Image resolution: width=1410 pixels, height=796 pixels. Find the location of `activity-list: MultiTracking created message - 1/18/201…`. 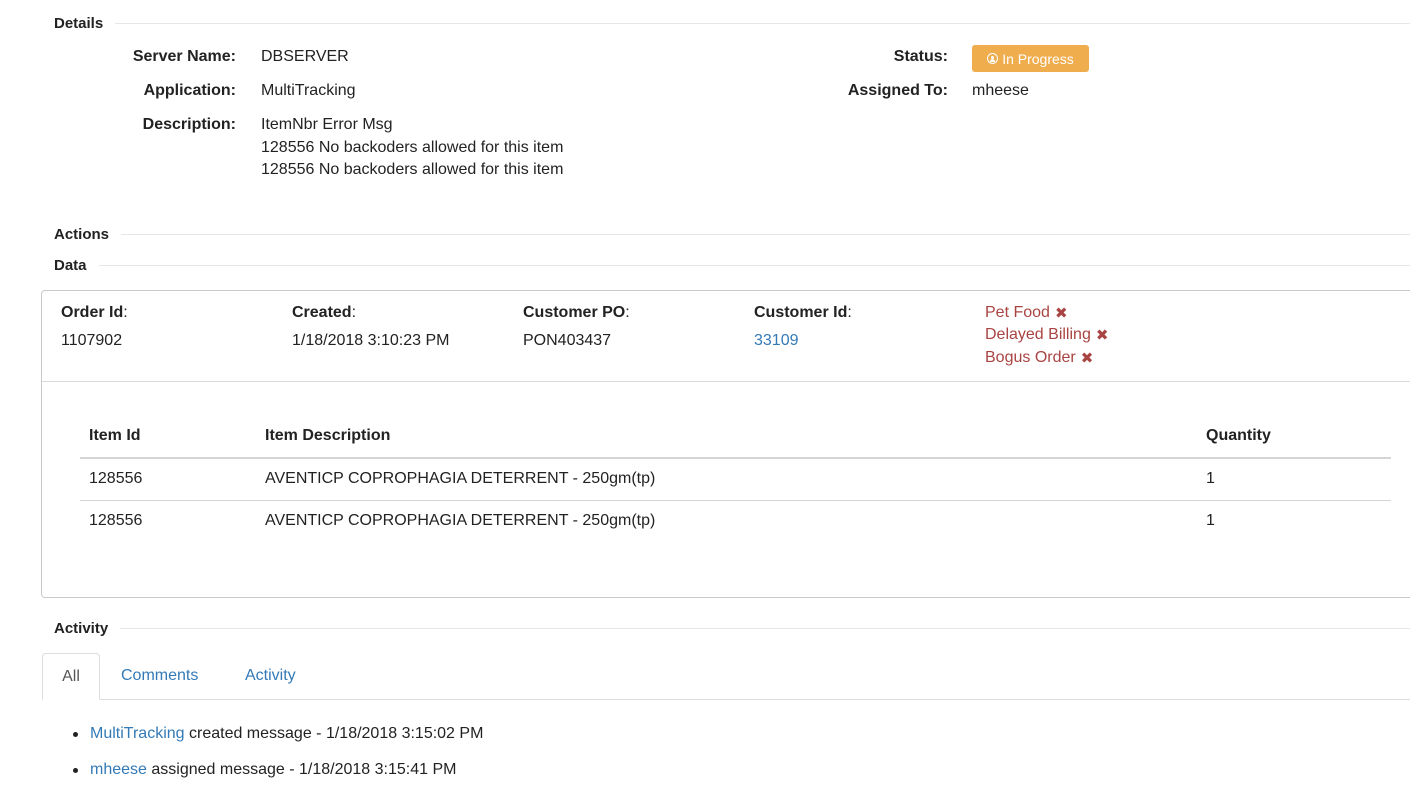

activity-list: MultiTracking created message - 1/18/201… is located at coordinates (278, 760).